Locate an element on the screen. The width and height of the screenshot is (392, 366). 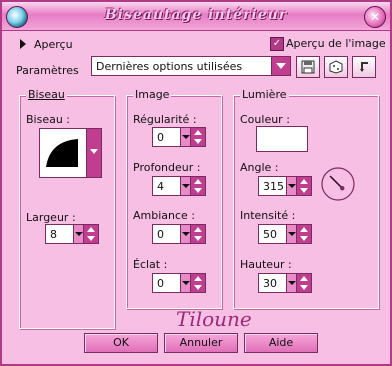
ambiance-value: 0 is located at coordinates (160, 234).